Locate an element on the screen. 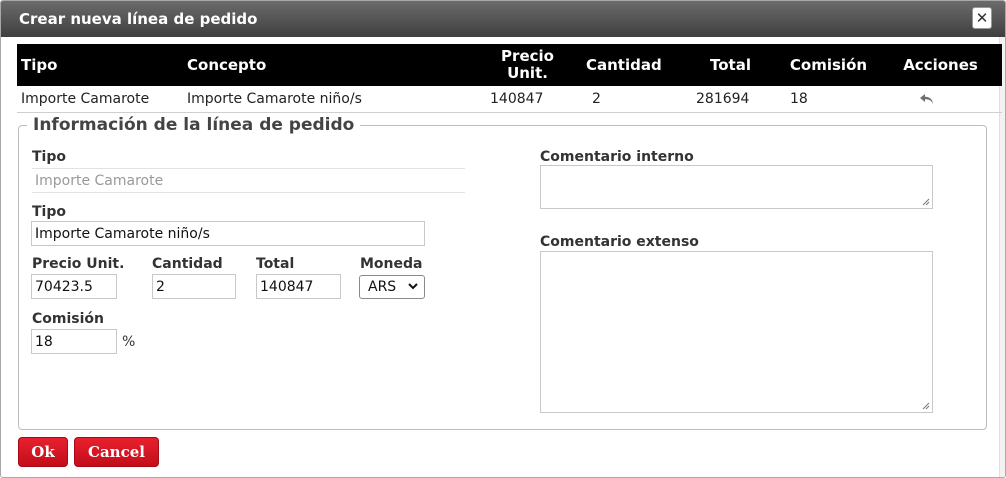 The width and height of the screenshot is (1006, 478). dialog-title: Crear nueva línea de pedido is located at coordinates (138, 19).